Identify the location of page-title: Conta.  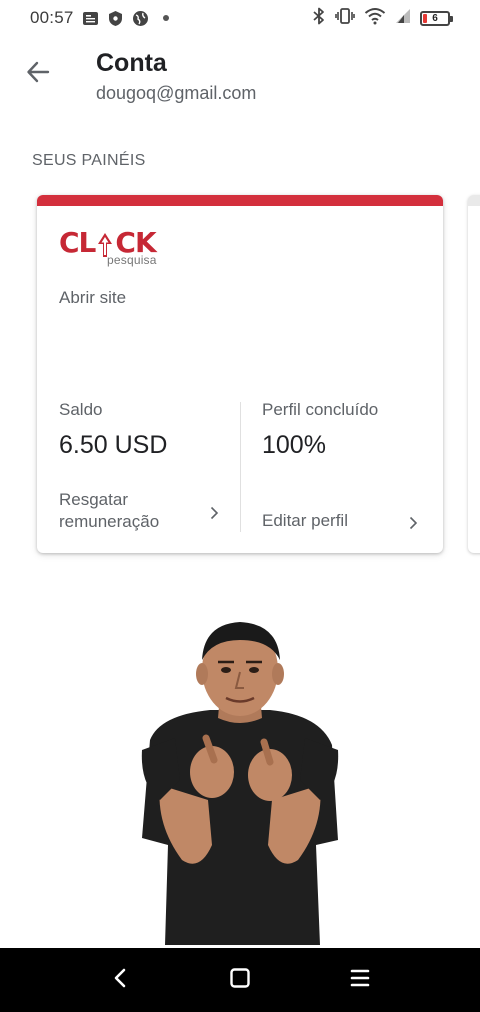
(131, 63).